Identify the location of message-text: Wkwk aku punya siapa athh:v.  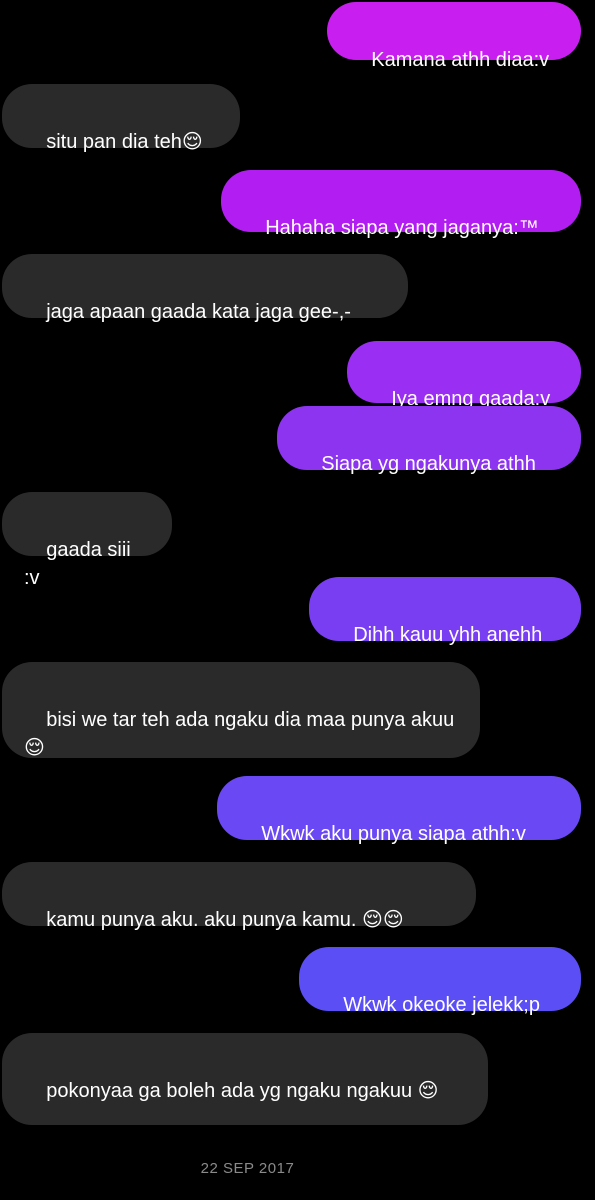
(393, 834).